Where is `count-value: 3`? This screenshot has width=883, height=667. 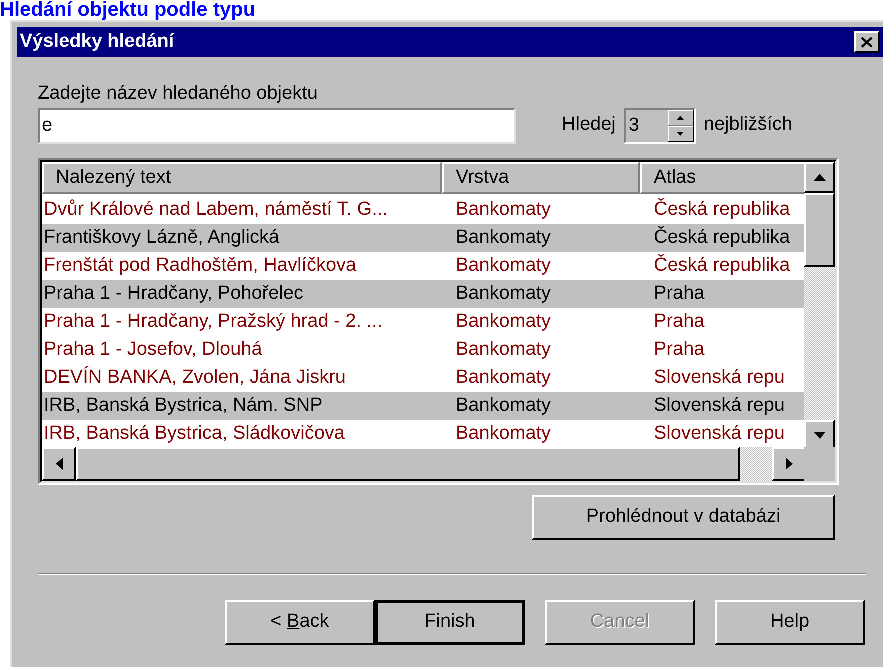
count-value: 3 is located at coordinates (634, 126).